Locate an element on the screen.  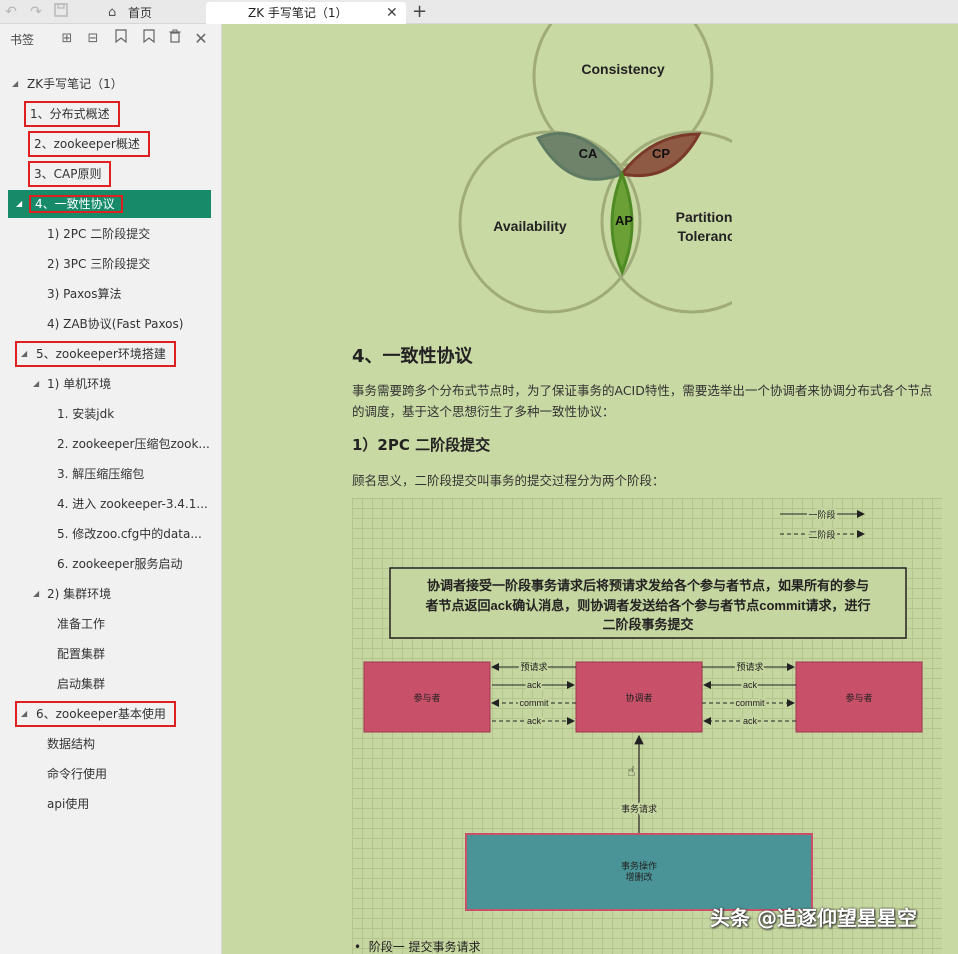
cp-label: CP is located at coordinates (661, 153).